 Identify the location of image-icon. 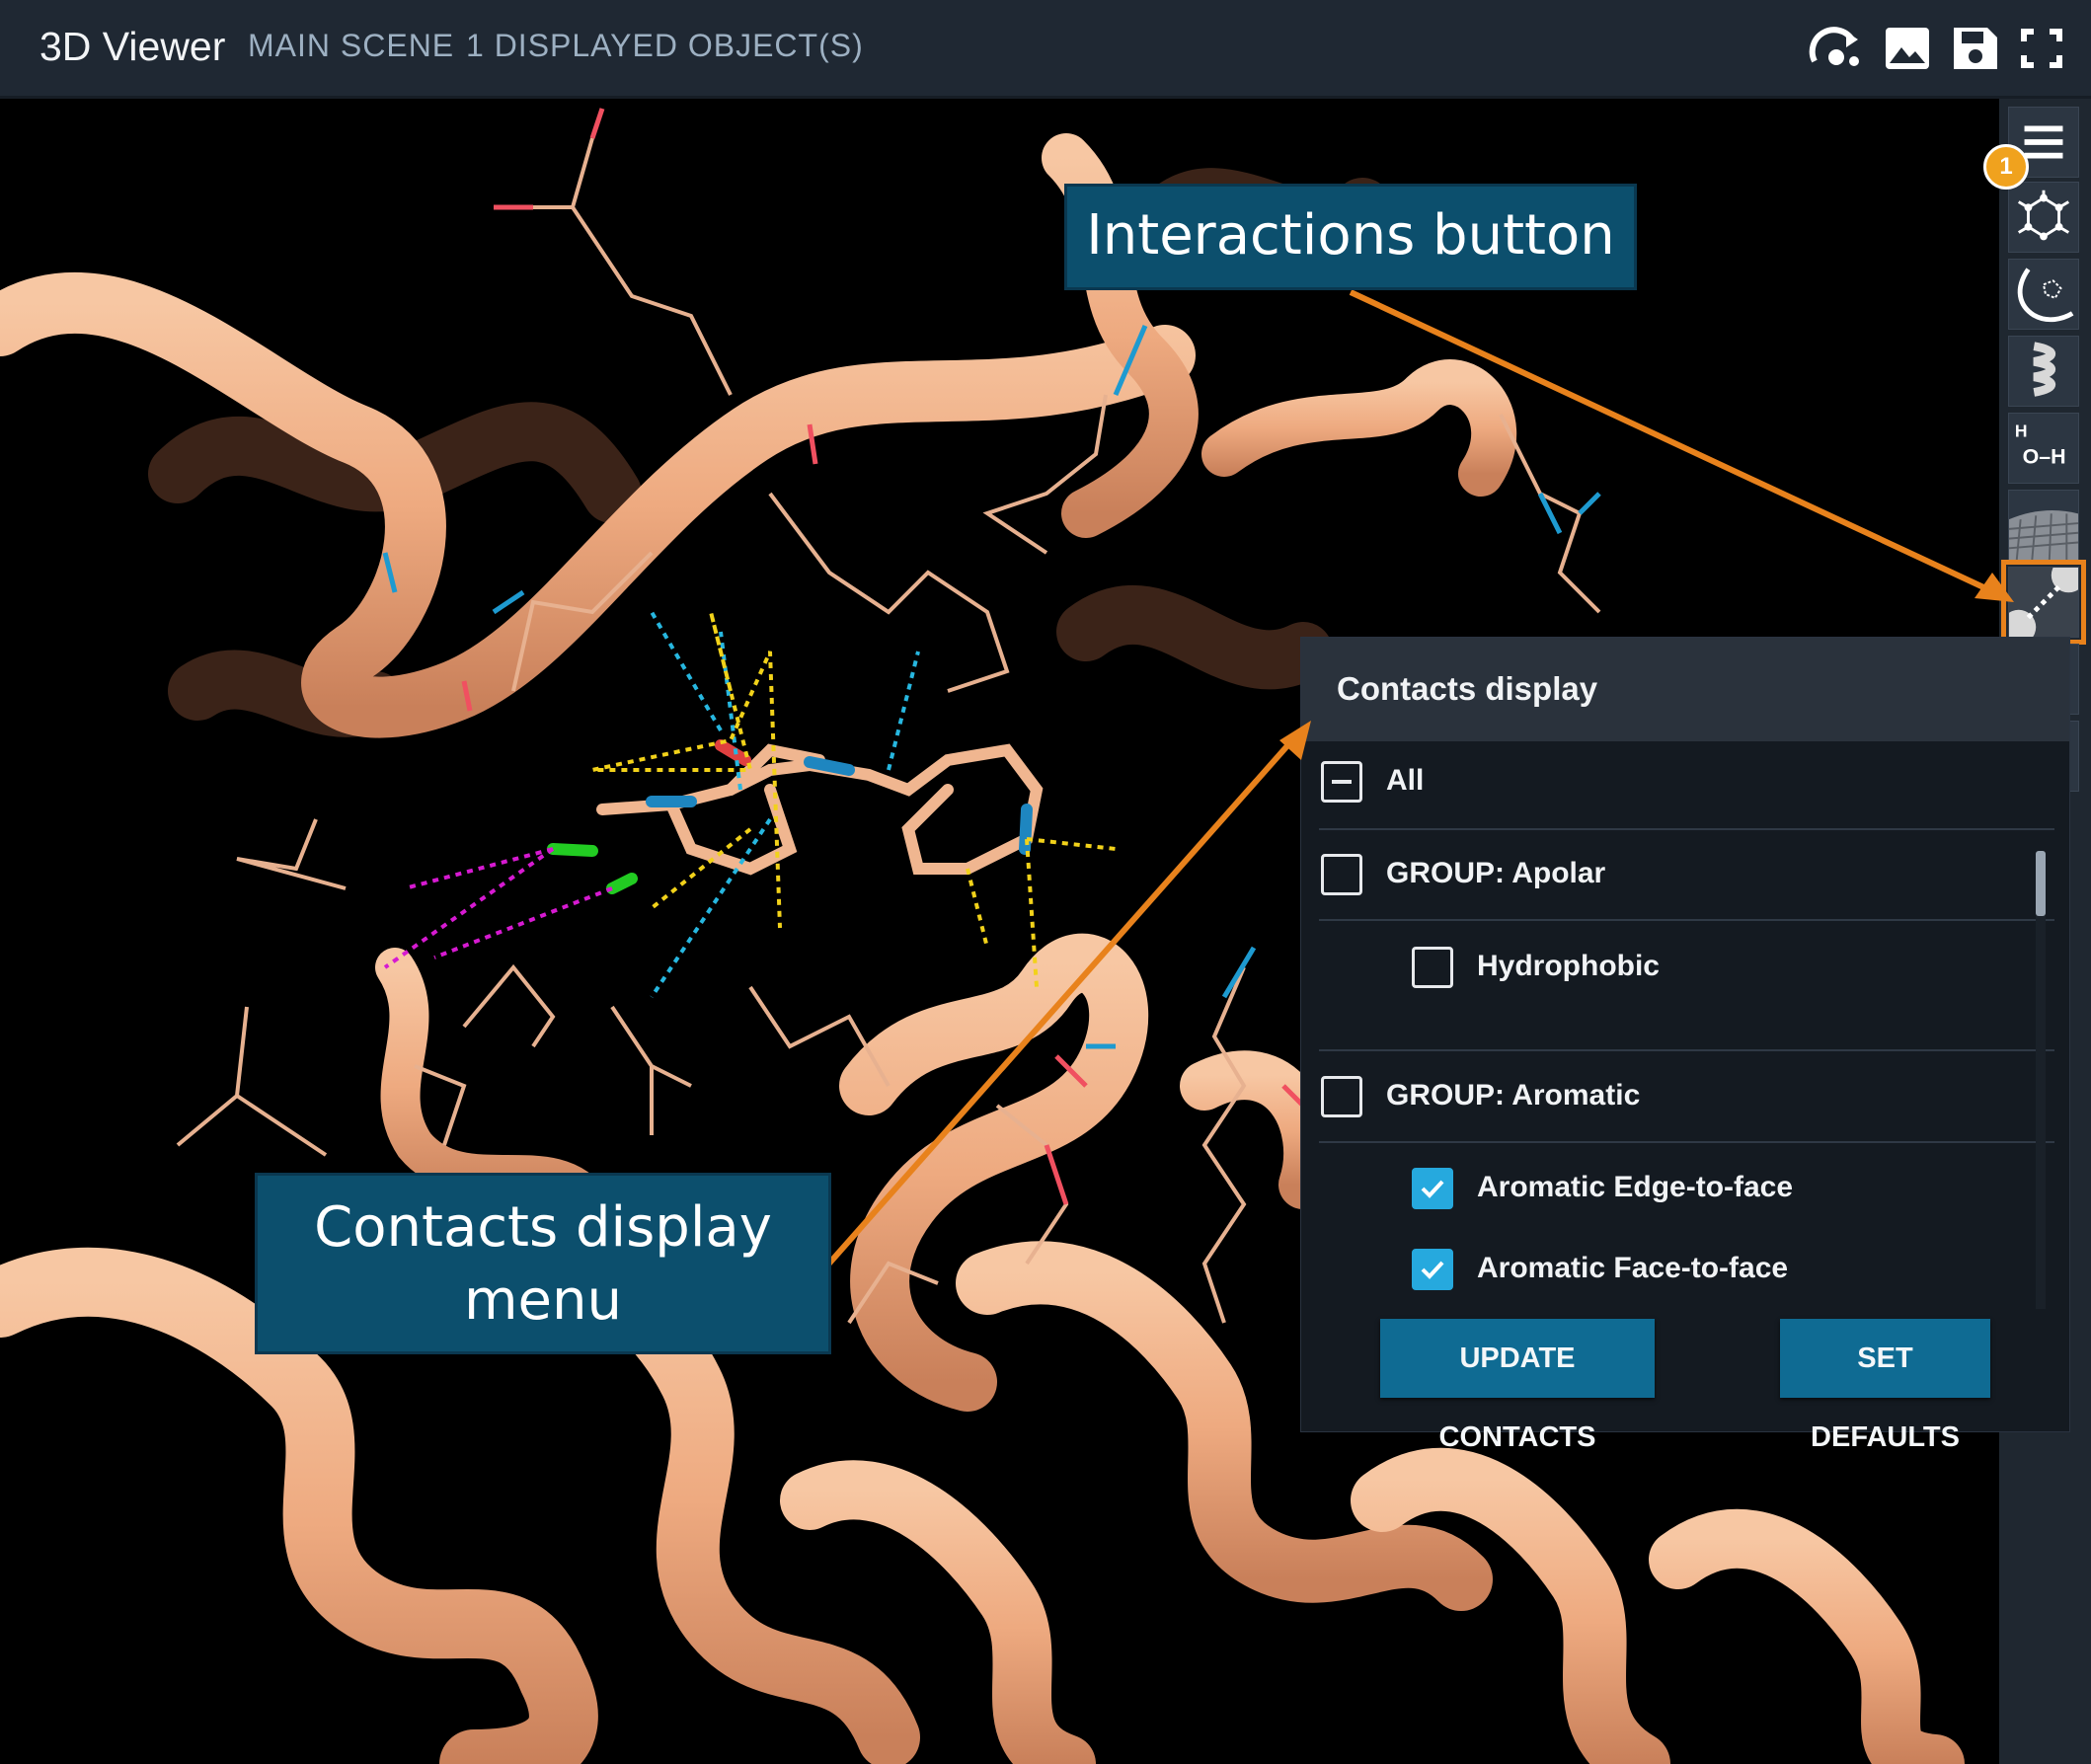
(1908, 48).